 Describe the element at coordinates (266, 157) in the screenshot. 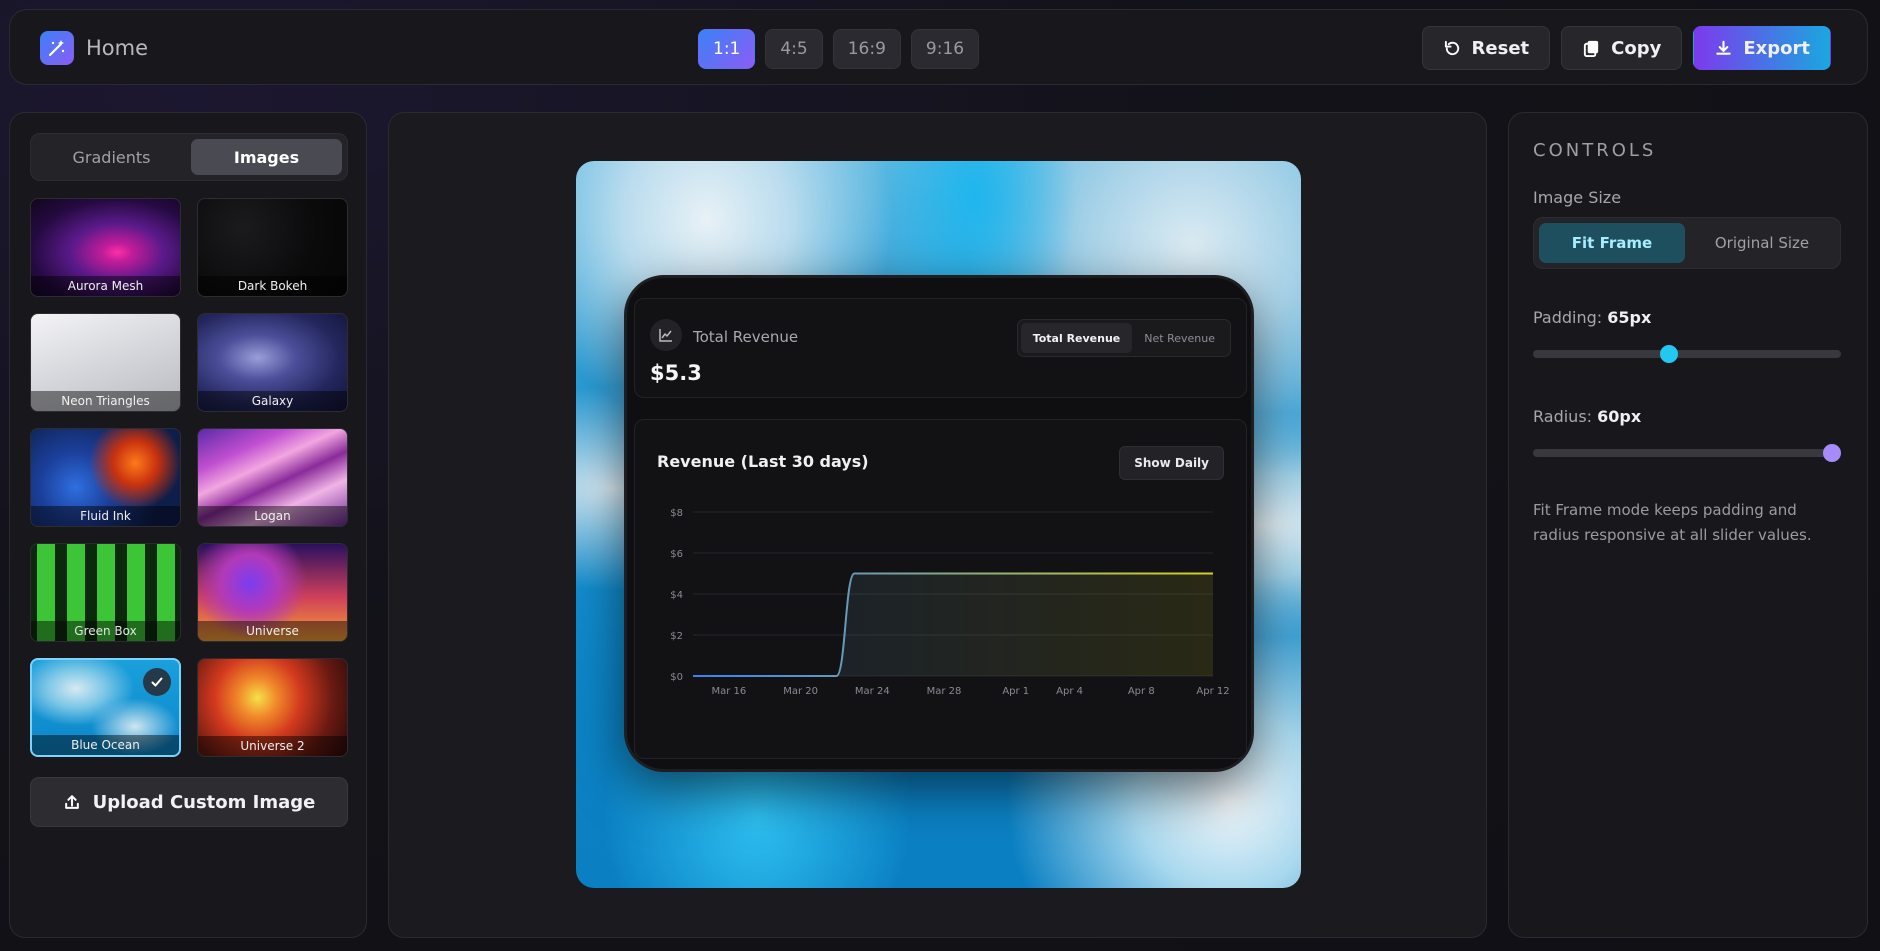

I see `tab-images: Images` at that location.